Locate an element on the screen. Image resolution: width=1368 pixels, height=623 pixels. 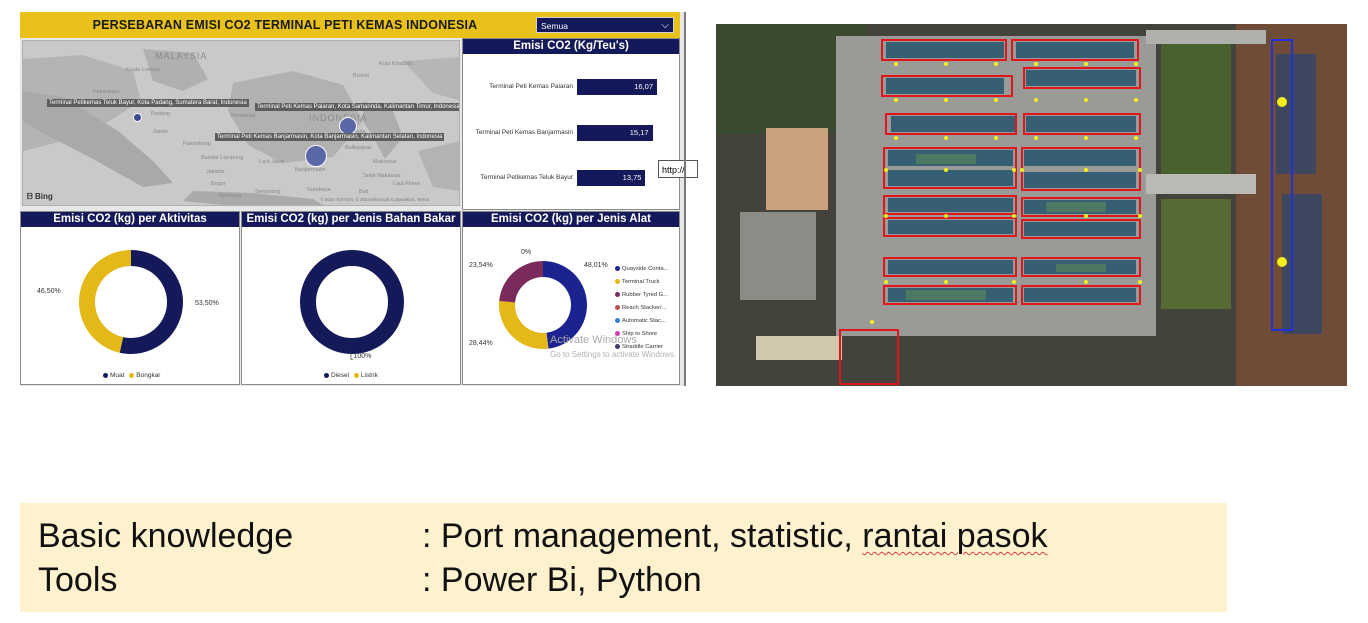
map-country-label: MALAYSIA is located at coordinates (181, 56).